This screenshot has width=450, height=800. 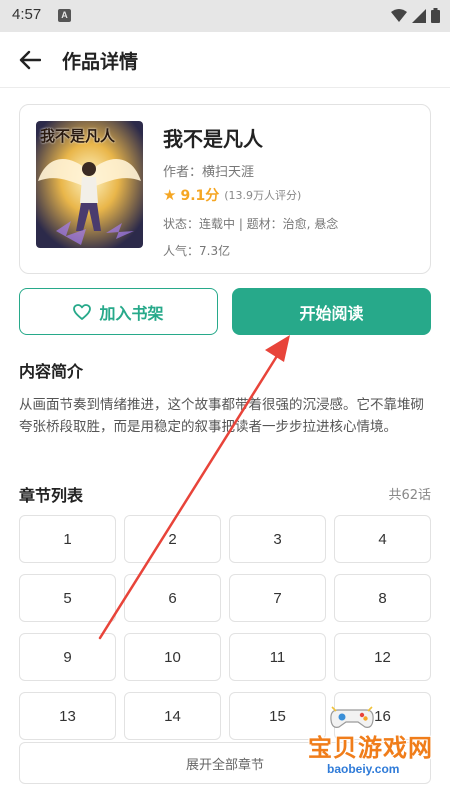 I want to click on expand-all-chapters-label: 展开全部章节, so click(x=224, y=765).